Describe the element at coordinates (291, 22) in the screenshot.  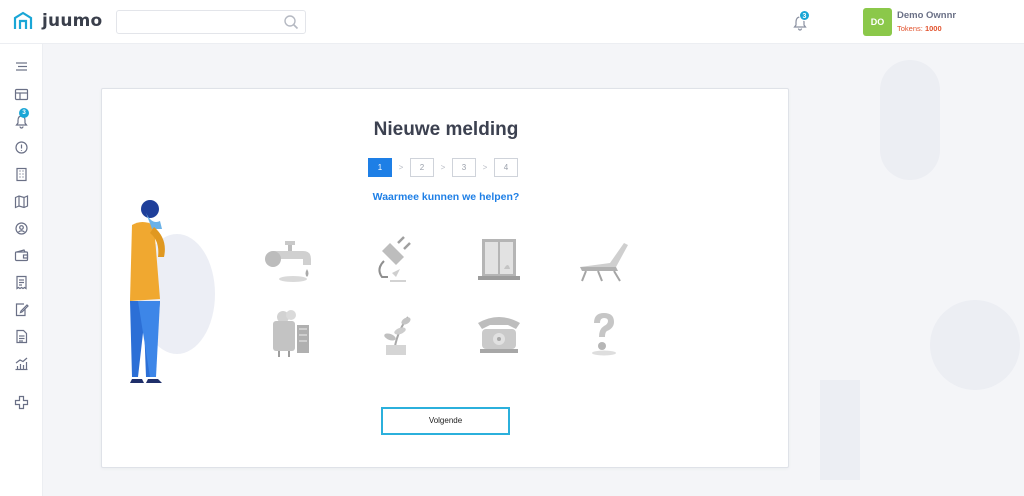
I see `search-icon` at that location.